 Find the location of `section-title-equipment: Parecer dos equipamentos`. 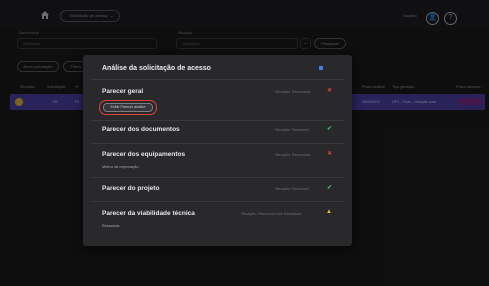

section-title-equipment: Parecer dos equipamentos is located at coordinates (144, 154).